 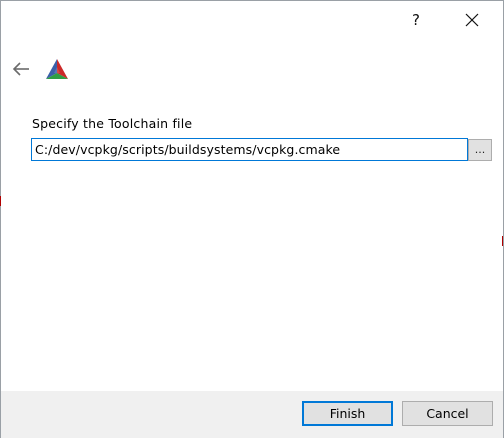 I want to click on back-arrow-icon, so click(x=20, y=69).